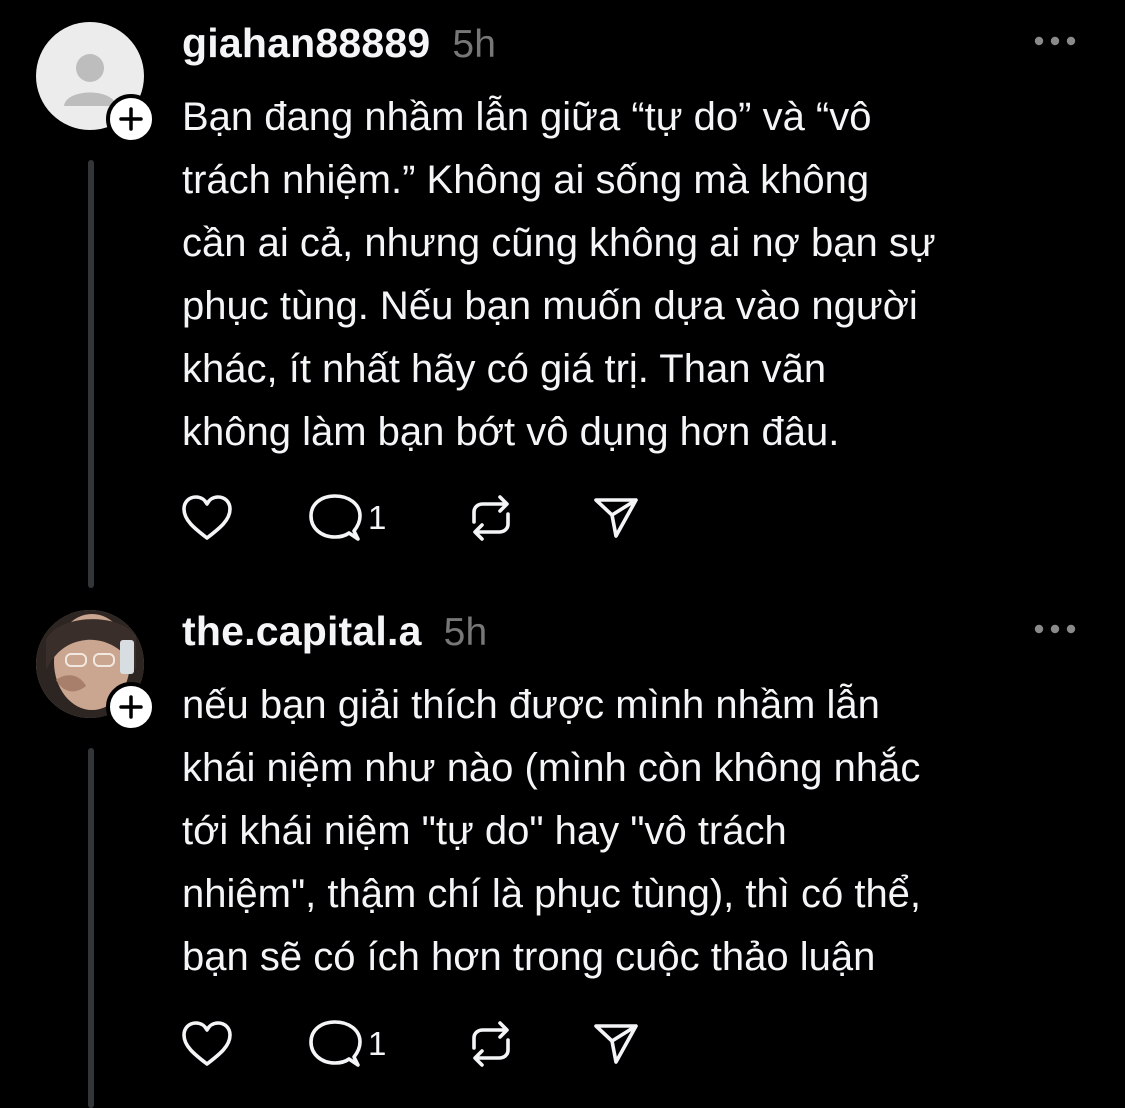  I want to click on post-body-line: cần ai cả, nhưng cũng không ai nợ bạn sự, so click(559, 243).